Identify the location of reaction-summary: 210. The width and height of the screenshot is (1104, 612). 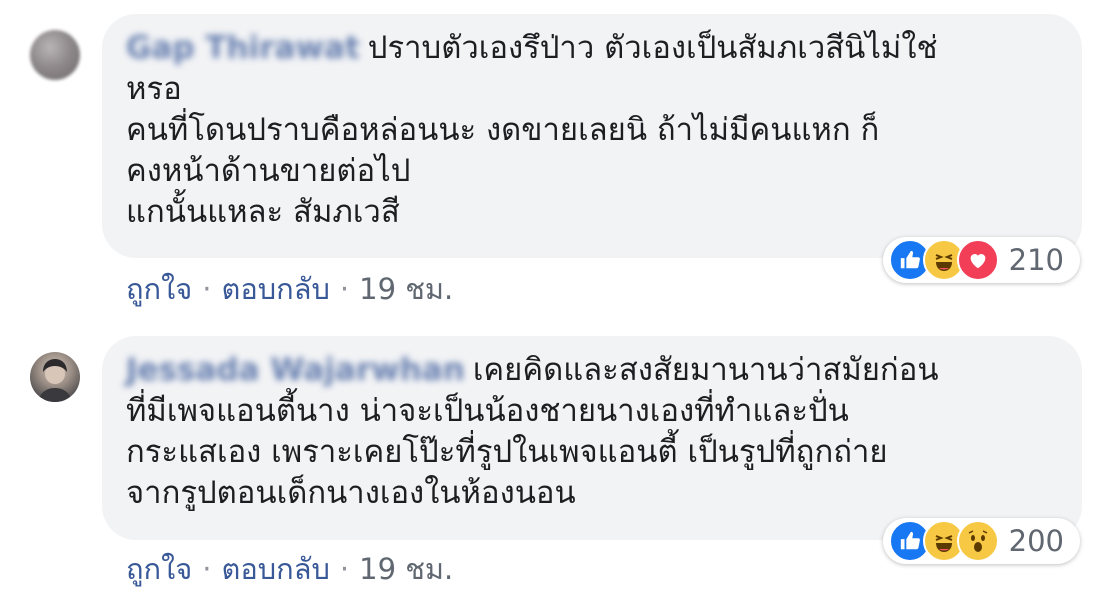
(981, 260).